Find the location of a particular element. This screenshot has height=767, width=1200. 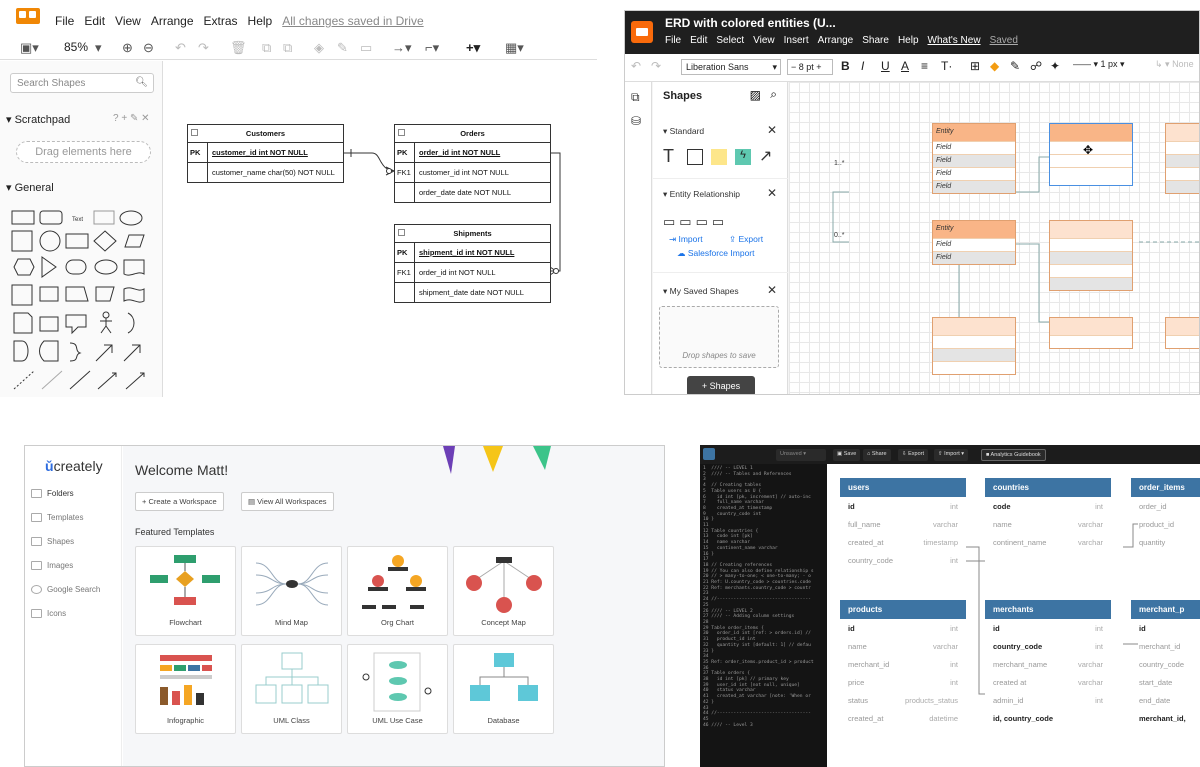

table-row: merchant_id int is located at coordinates (903, 664).